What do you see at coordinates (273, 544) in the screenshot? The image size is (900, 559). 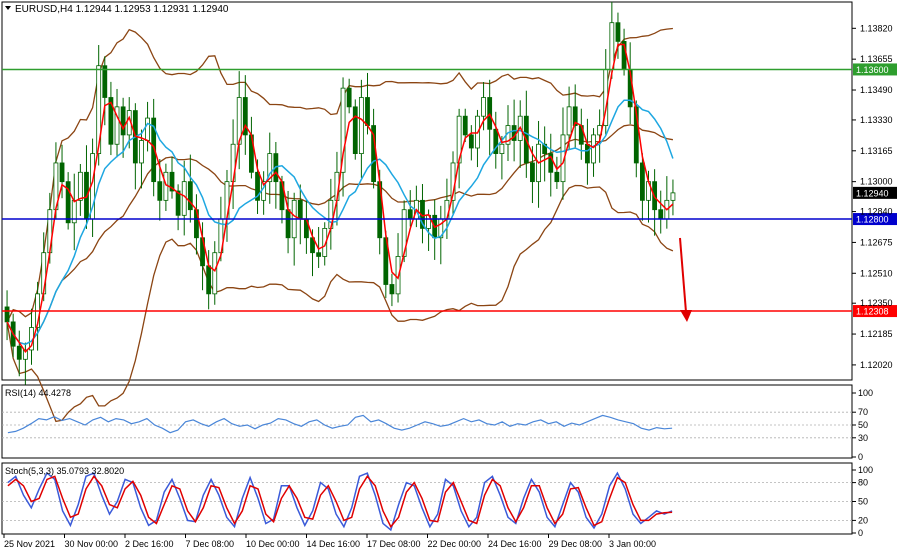 I see `x-tick-label: 10 Dec 00:00` at bounding box center [273, 544].